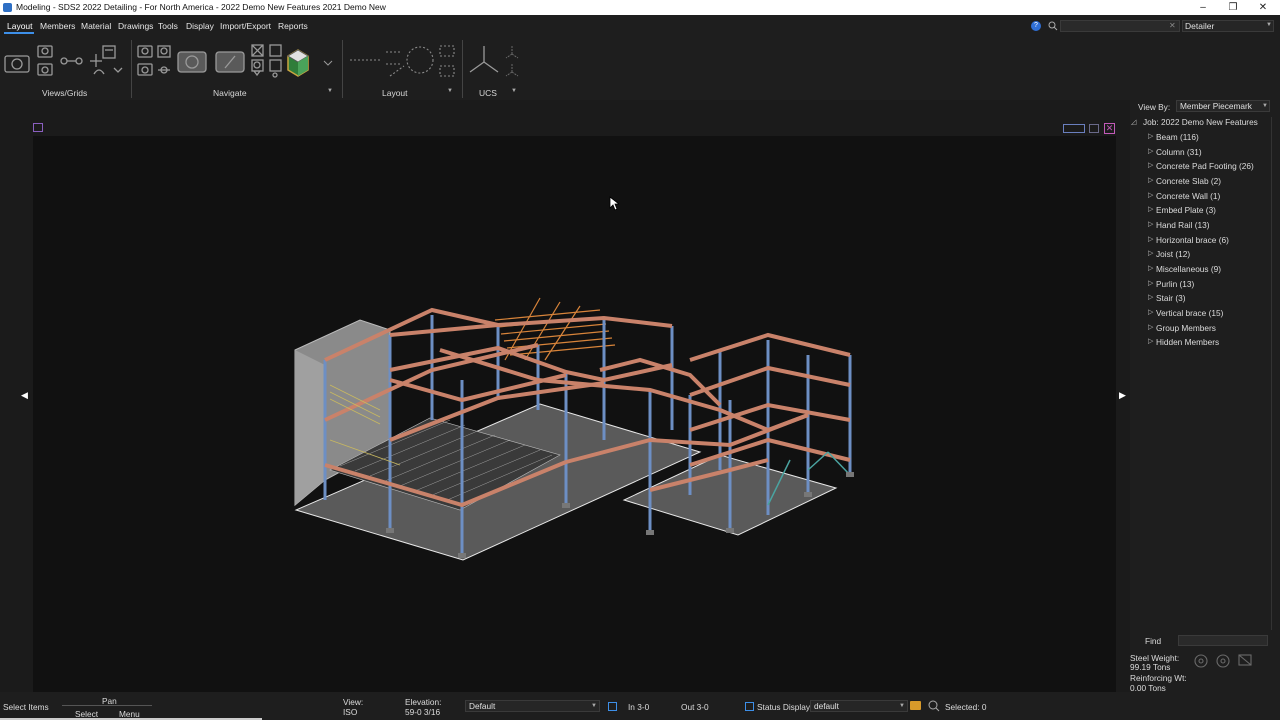  Describe the element at coordinates (1153, 641) in the screenshot. I see `find-label: Find` at that location.